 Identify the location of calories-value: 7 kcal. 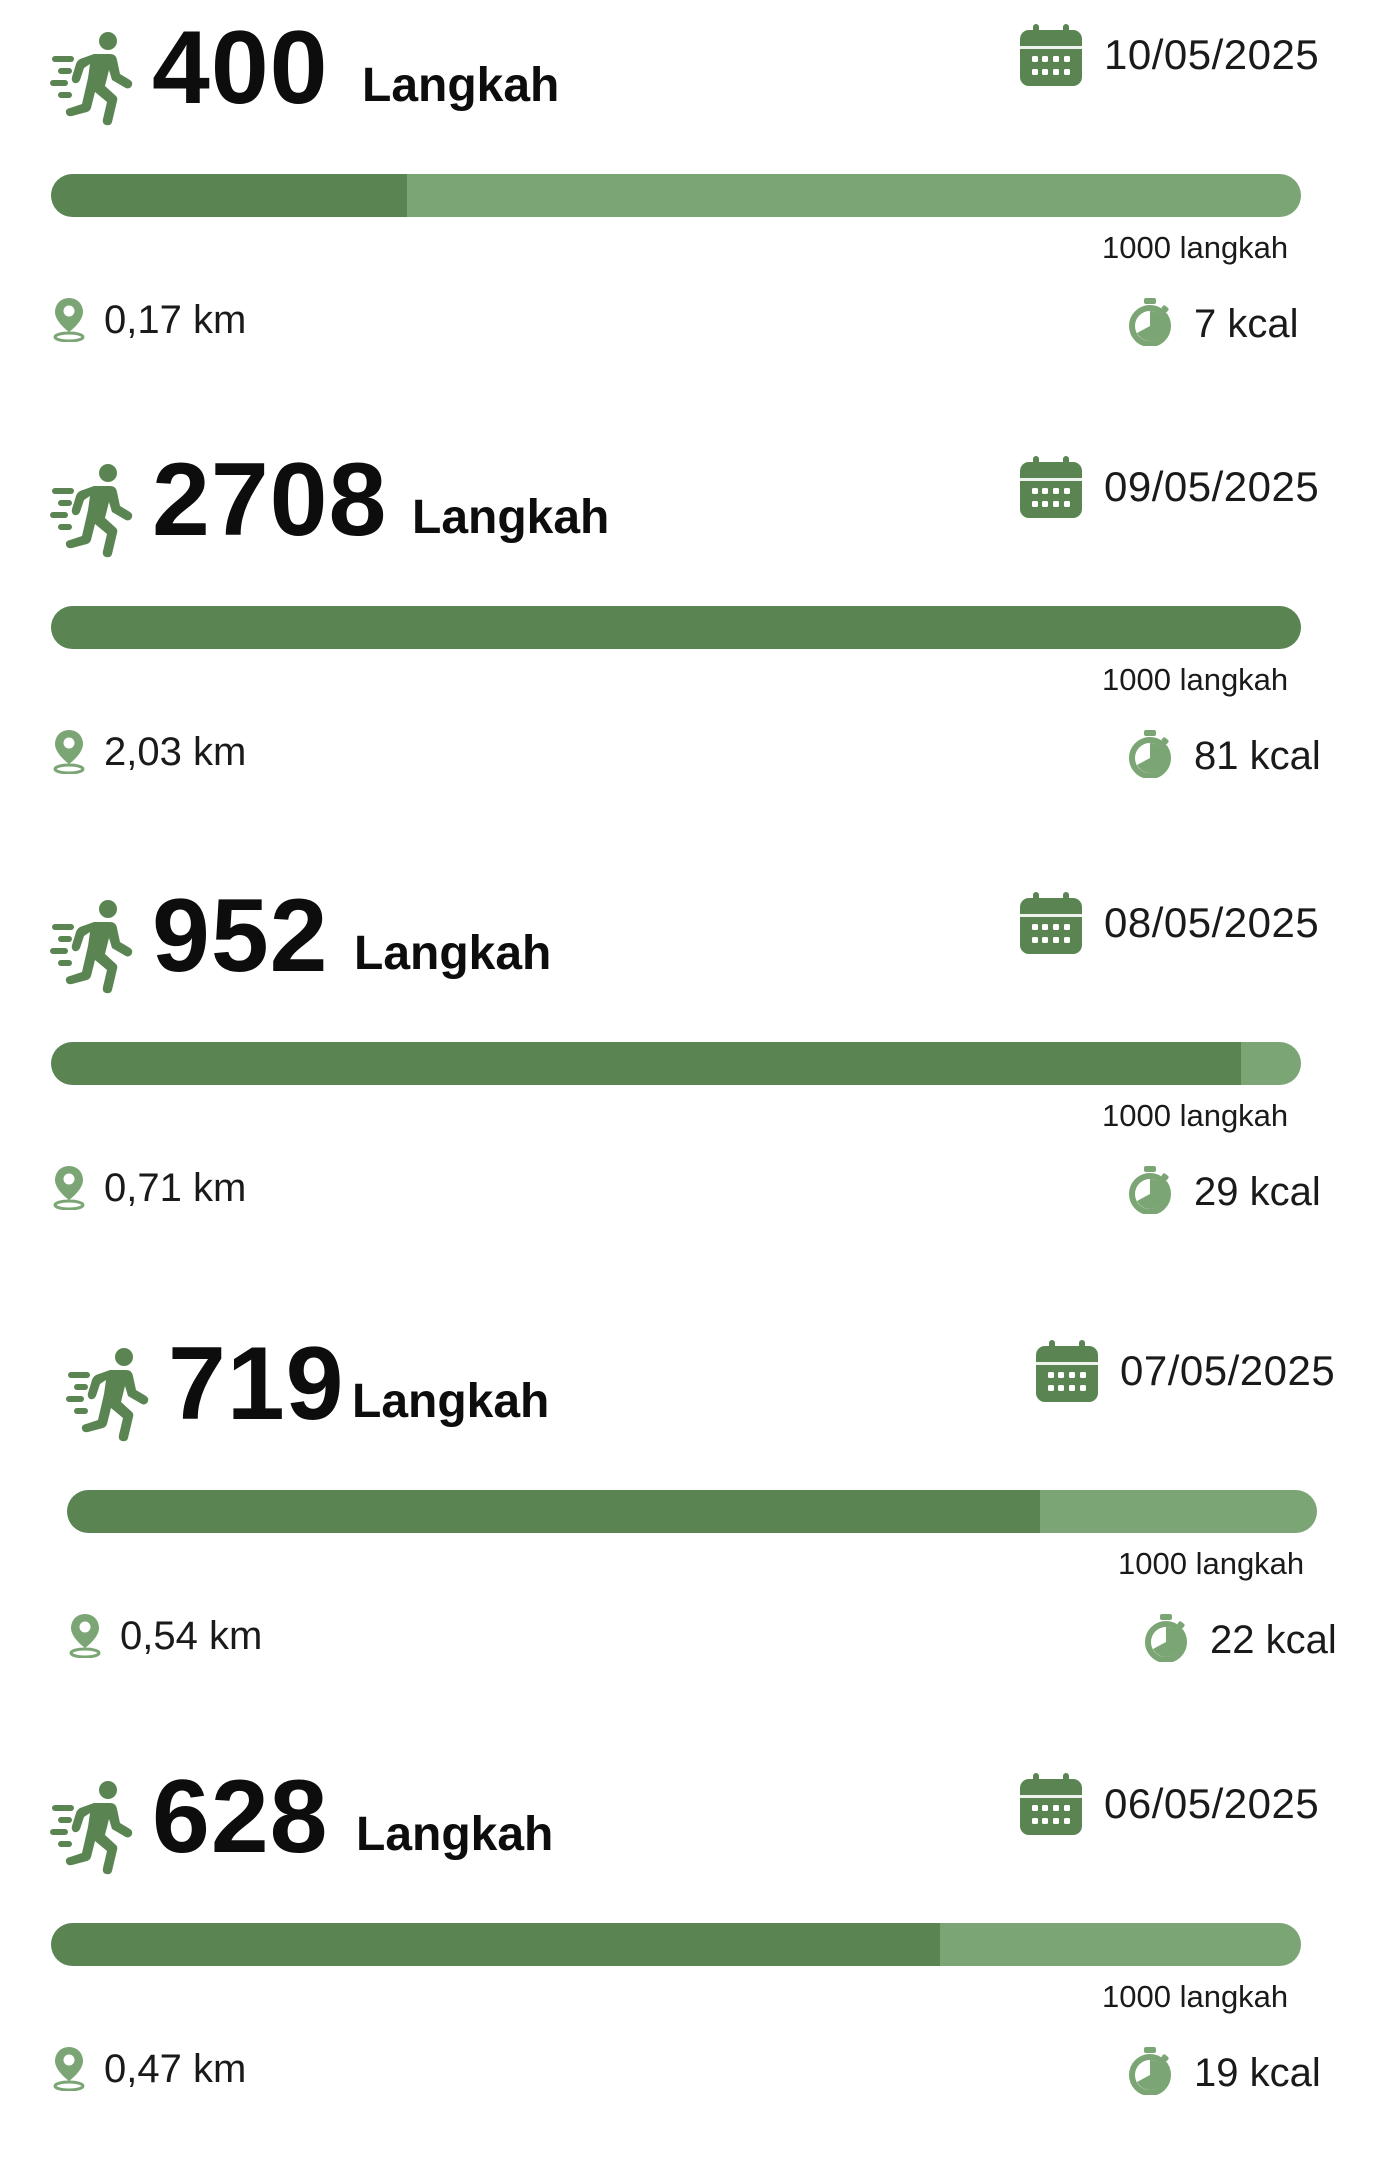
(1246, 324).